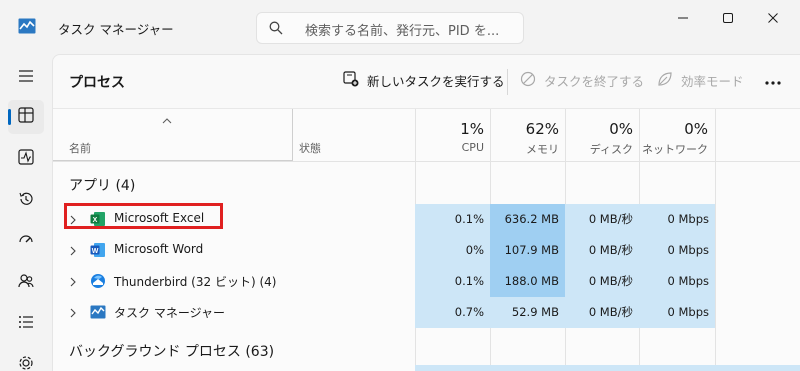  I want to click on processes-icon, so click(26, 117).